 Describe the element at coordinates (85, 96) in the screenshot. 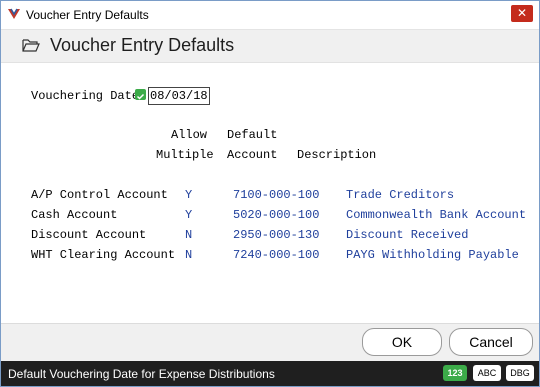

I see `vouchering-date-label: Vouchering Date` at that location.